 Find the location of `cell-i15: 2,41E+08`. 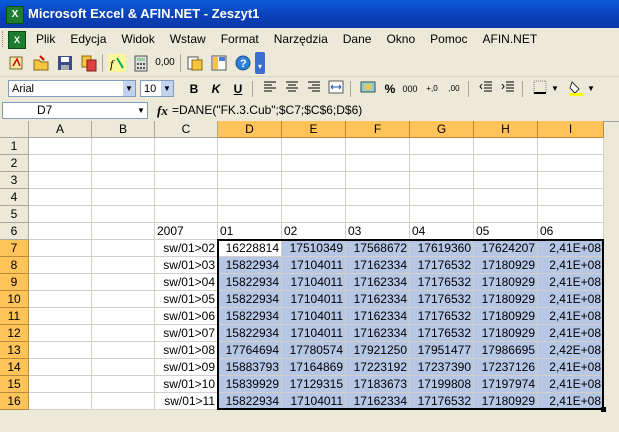

cell-i15: 2,41E+08 is located at coordinates (571, 384).